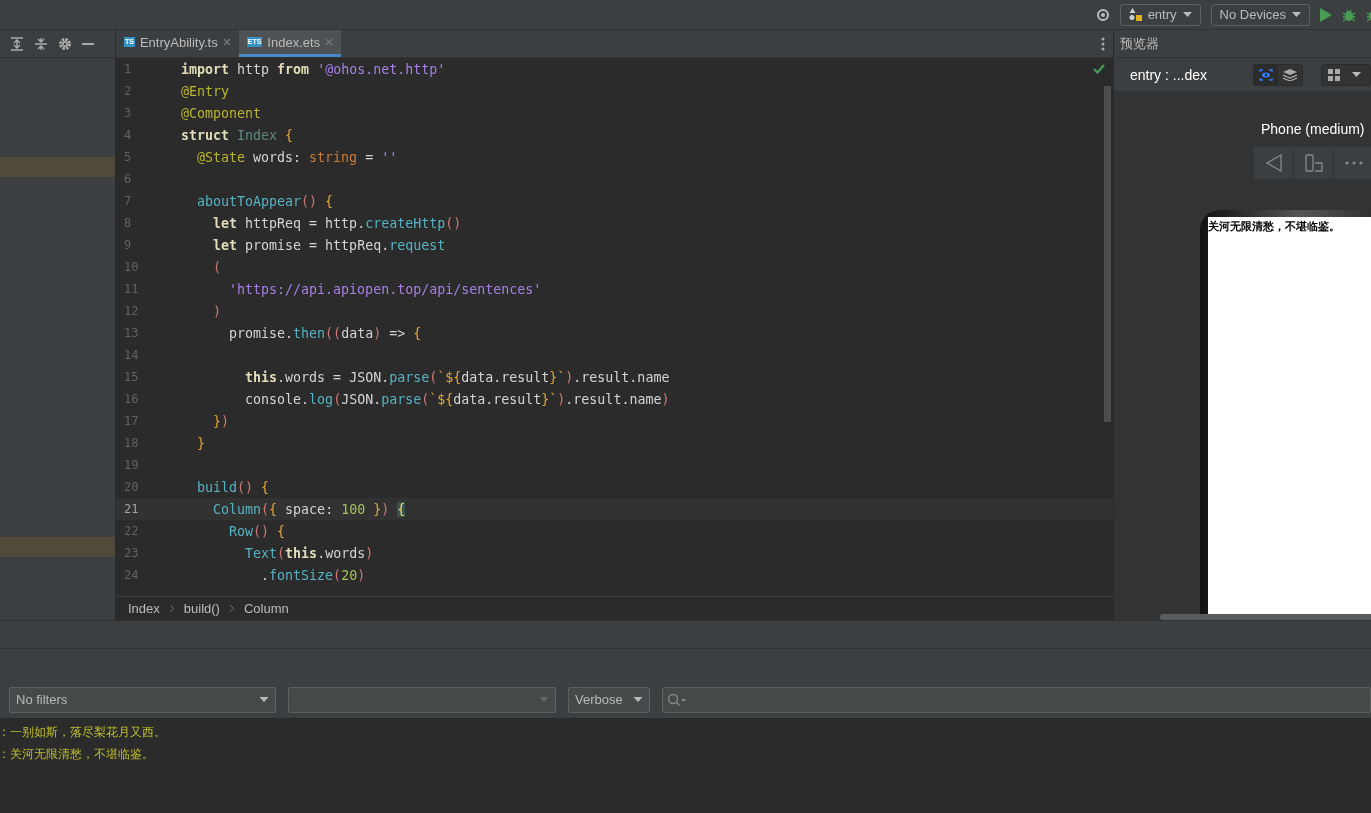 The width and height of the screenshot is (1371, 813). What do you see at coordinates (217, 311) in the screenshot?
I see `code-line: )` at bounding box center [217, 311].